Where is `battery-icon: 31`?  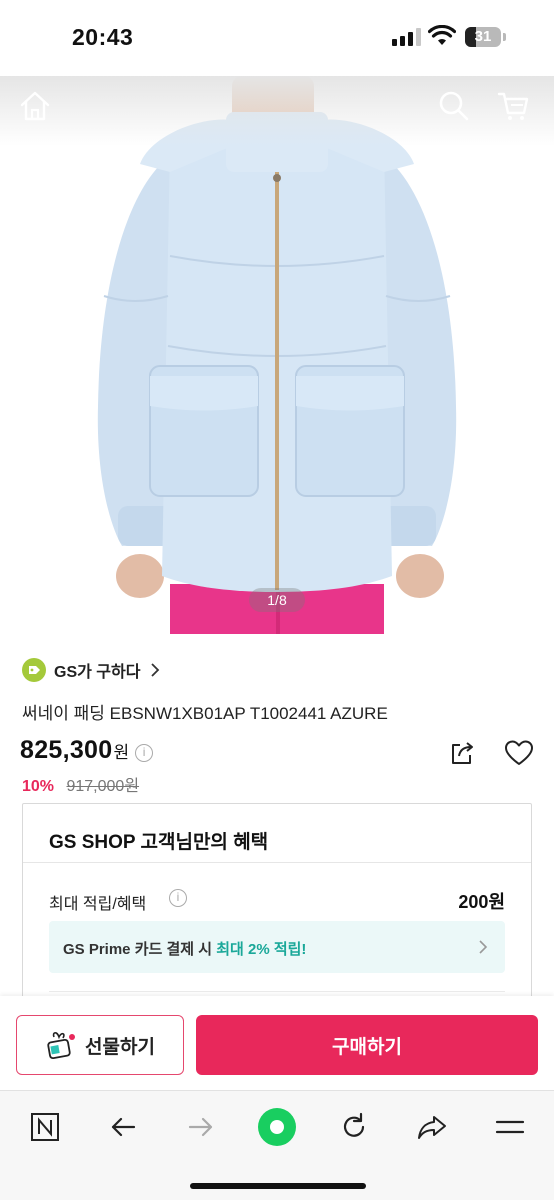
battery-icon: 31 is located at coordinates (483, 37).